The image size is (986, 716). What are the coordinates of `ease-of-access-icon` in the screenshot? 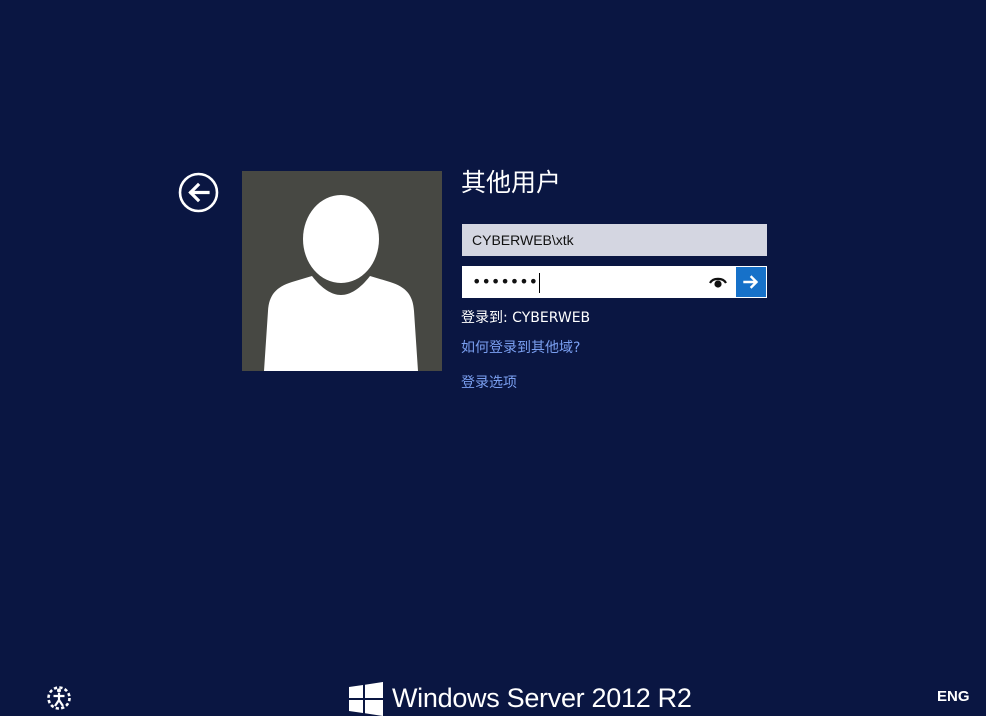 It's located at (59, 698).